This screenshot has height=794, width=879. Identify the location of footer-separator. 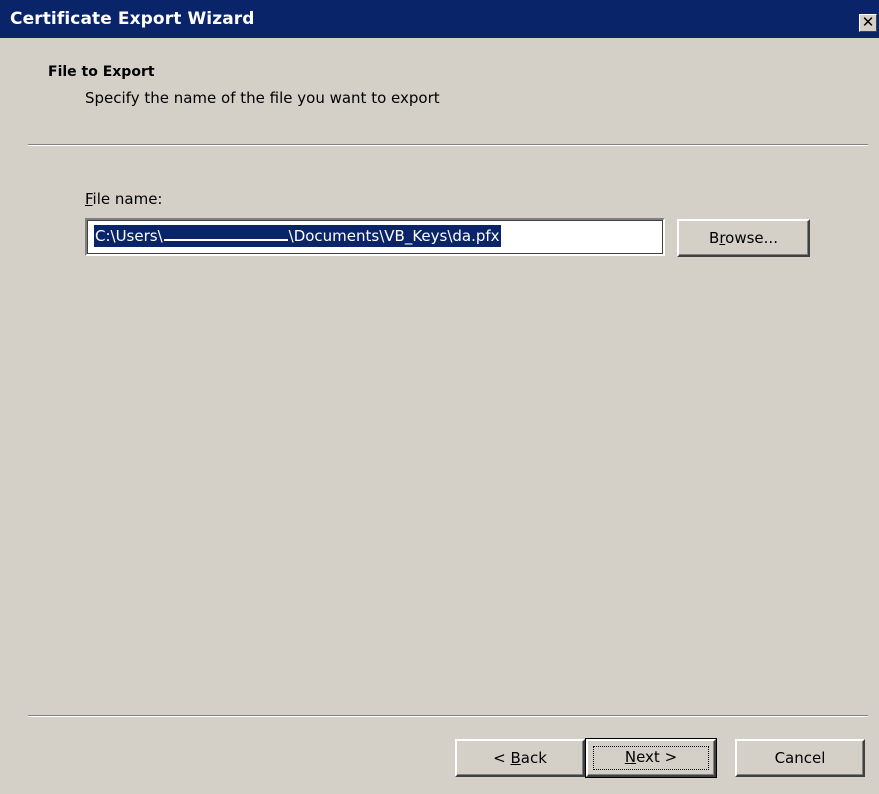
(448, 716).